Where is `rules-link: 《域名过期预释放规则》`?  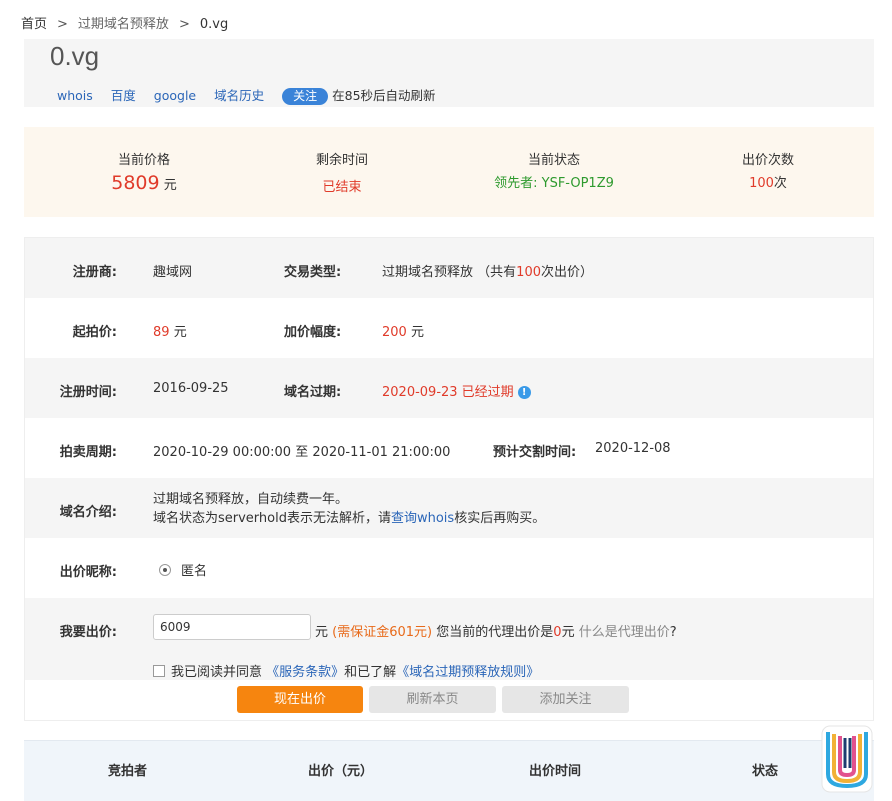 rules-link: 《域名过期预释放规则》 is located at coordinates (467, 672).